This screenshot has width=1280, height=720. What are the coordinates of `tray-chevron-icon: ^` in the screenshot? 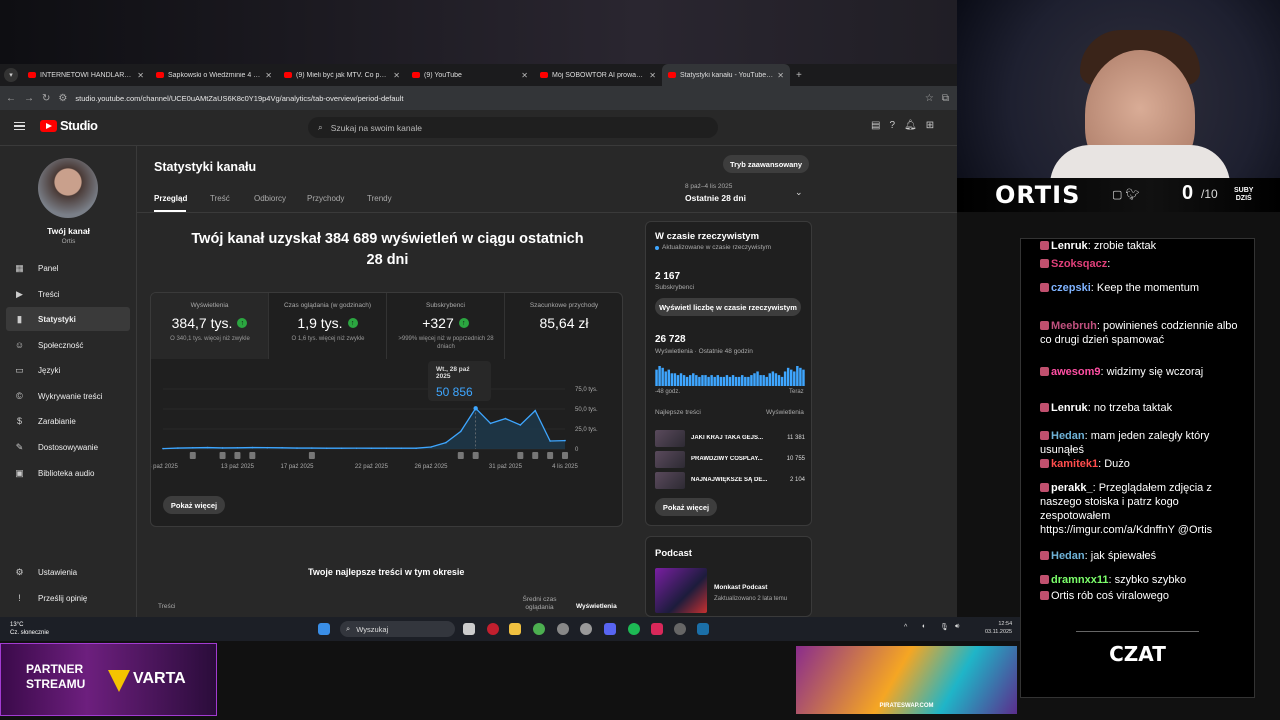 It's located at (905, 627).